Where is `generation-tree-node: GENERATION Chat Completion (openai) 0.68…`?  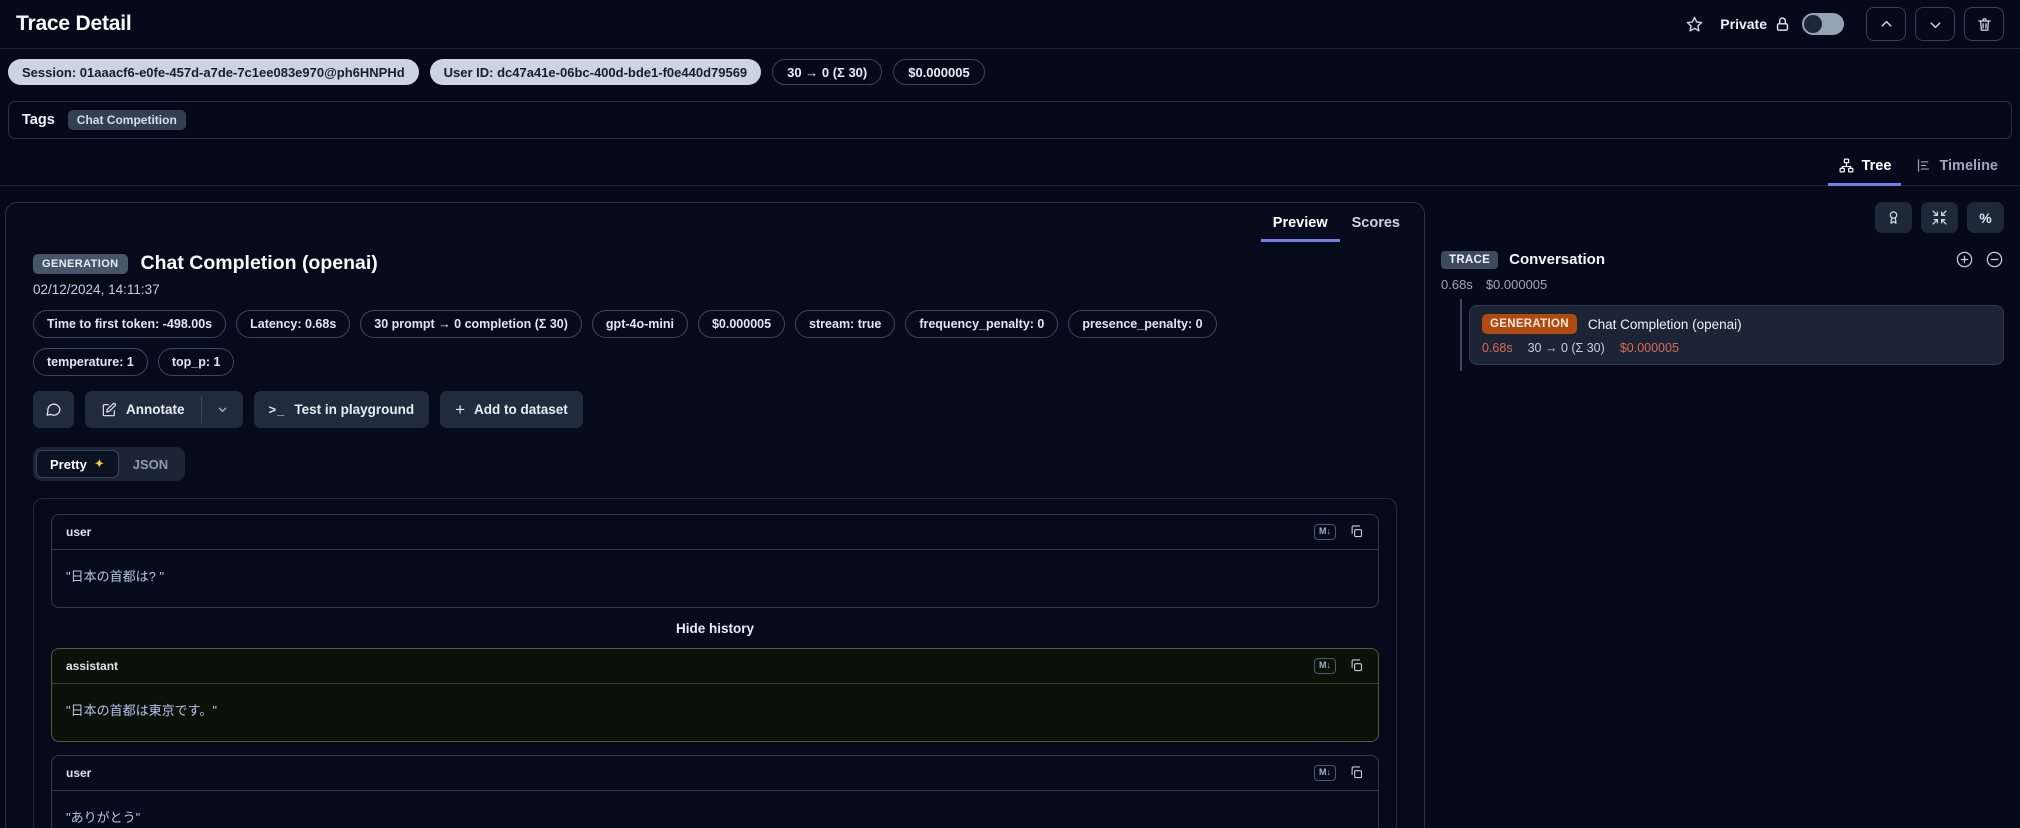 generation-tree-node: GENERATION Chat Completion (openai) 0.68… is located at coordinates (1736, 335).